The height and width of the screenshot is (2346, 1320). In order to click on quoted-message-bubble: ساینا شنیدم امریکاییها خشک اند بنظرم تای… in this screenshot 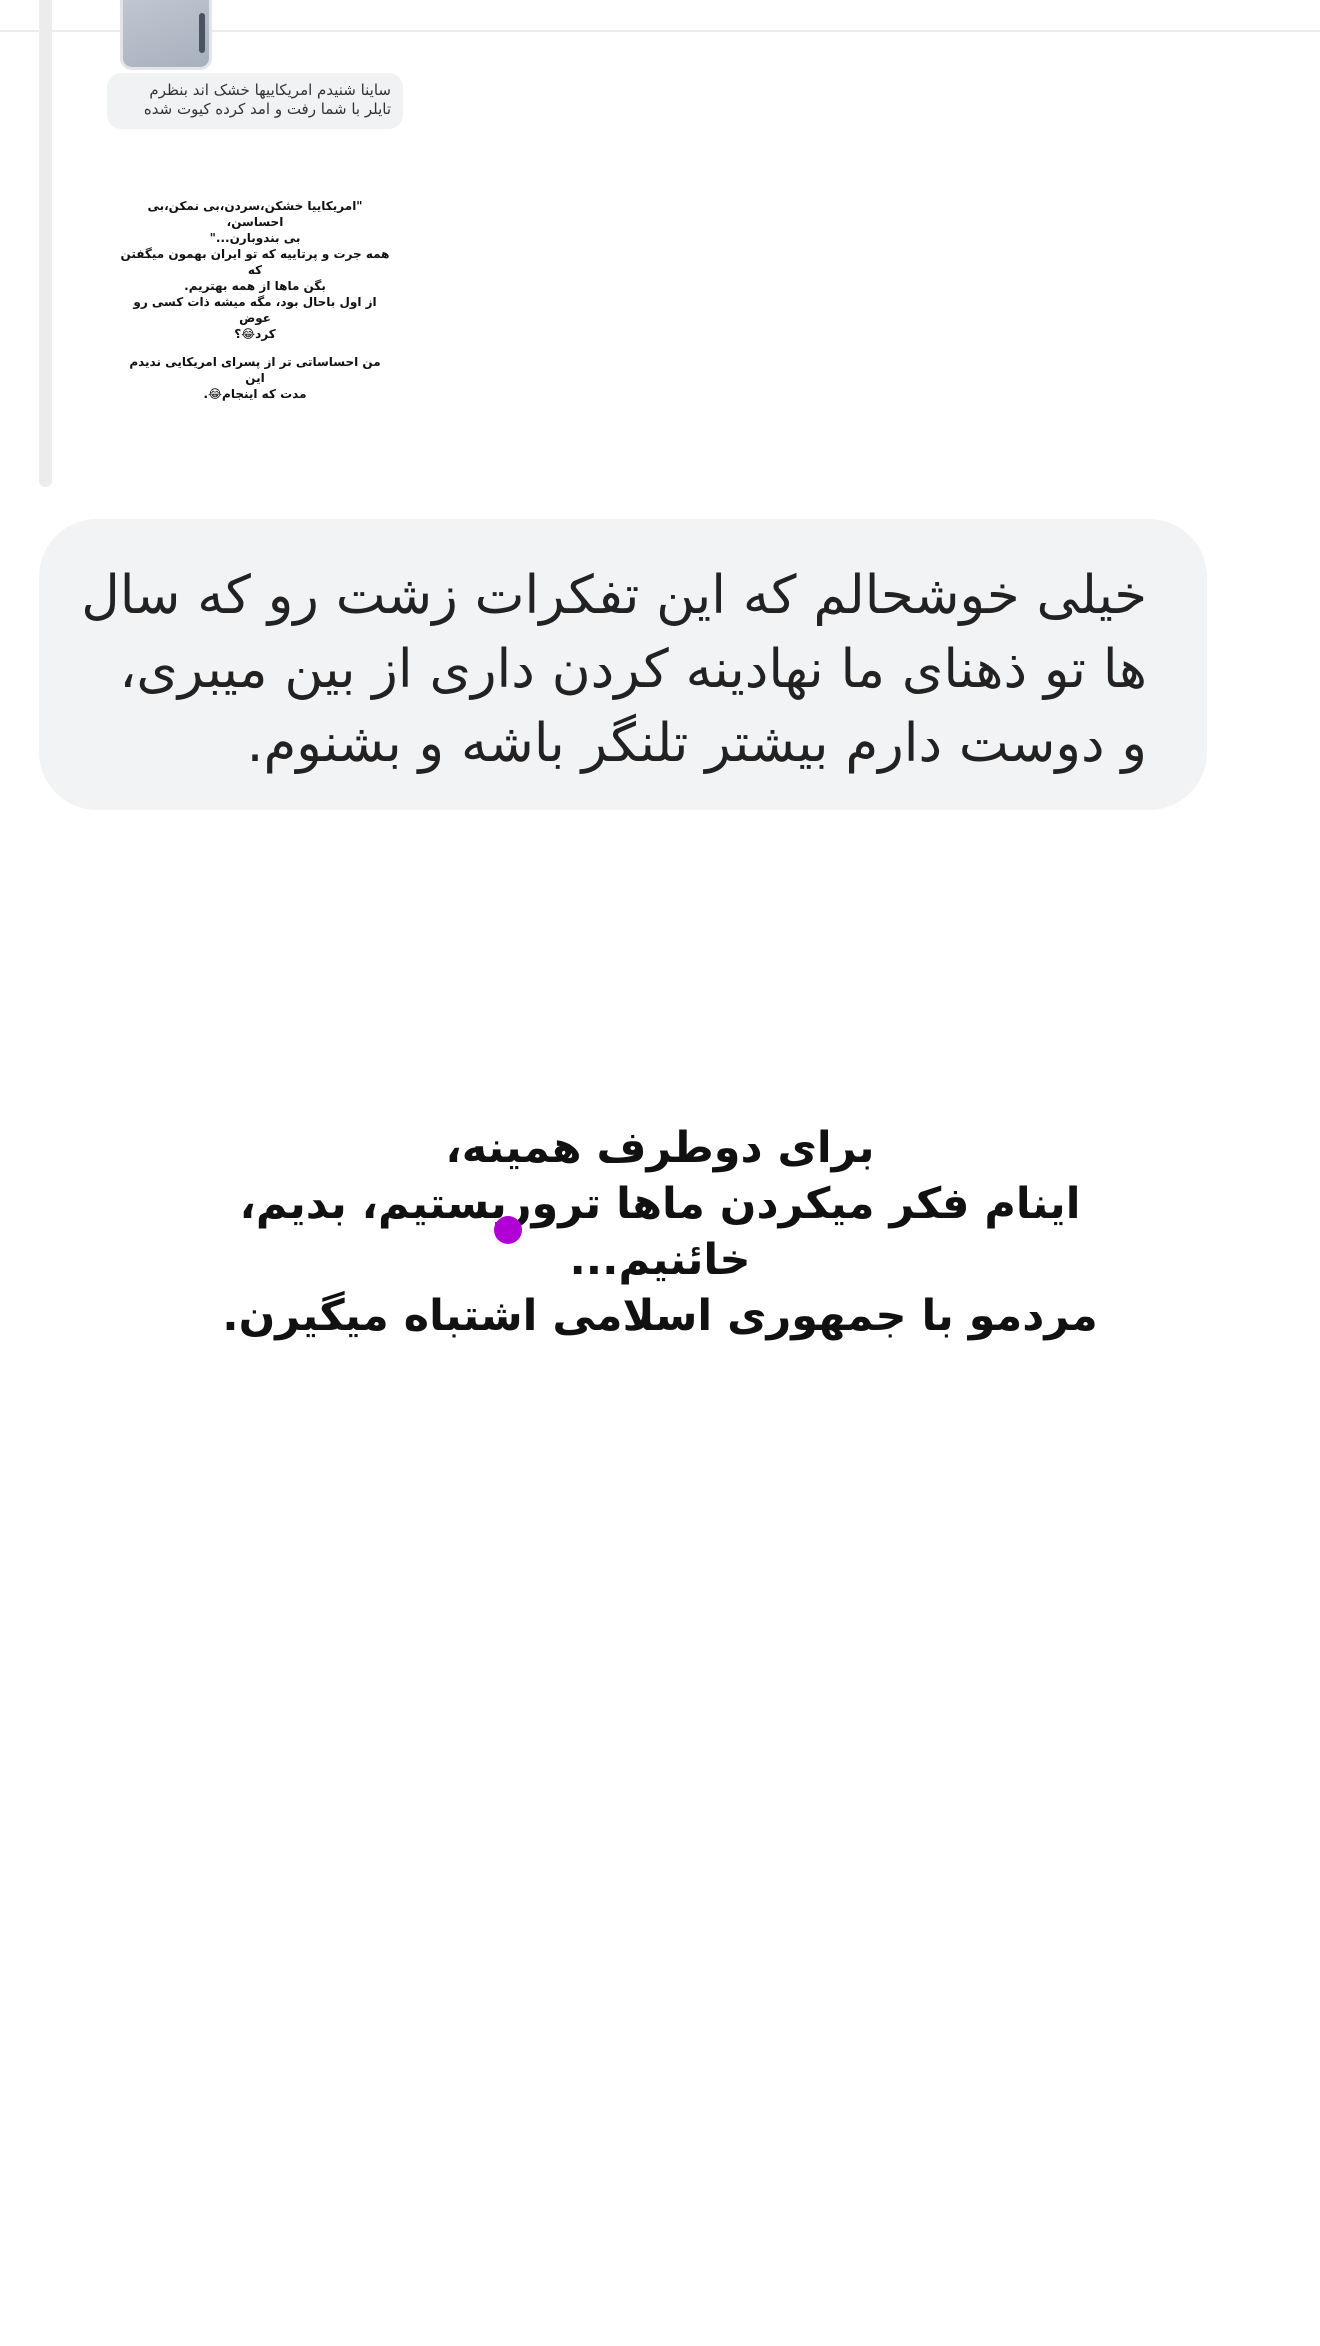, I will do `click(255, 101)`.